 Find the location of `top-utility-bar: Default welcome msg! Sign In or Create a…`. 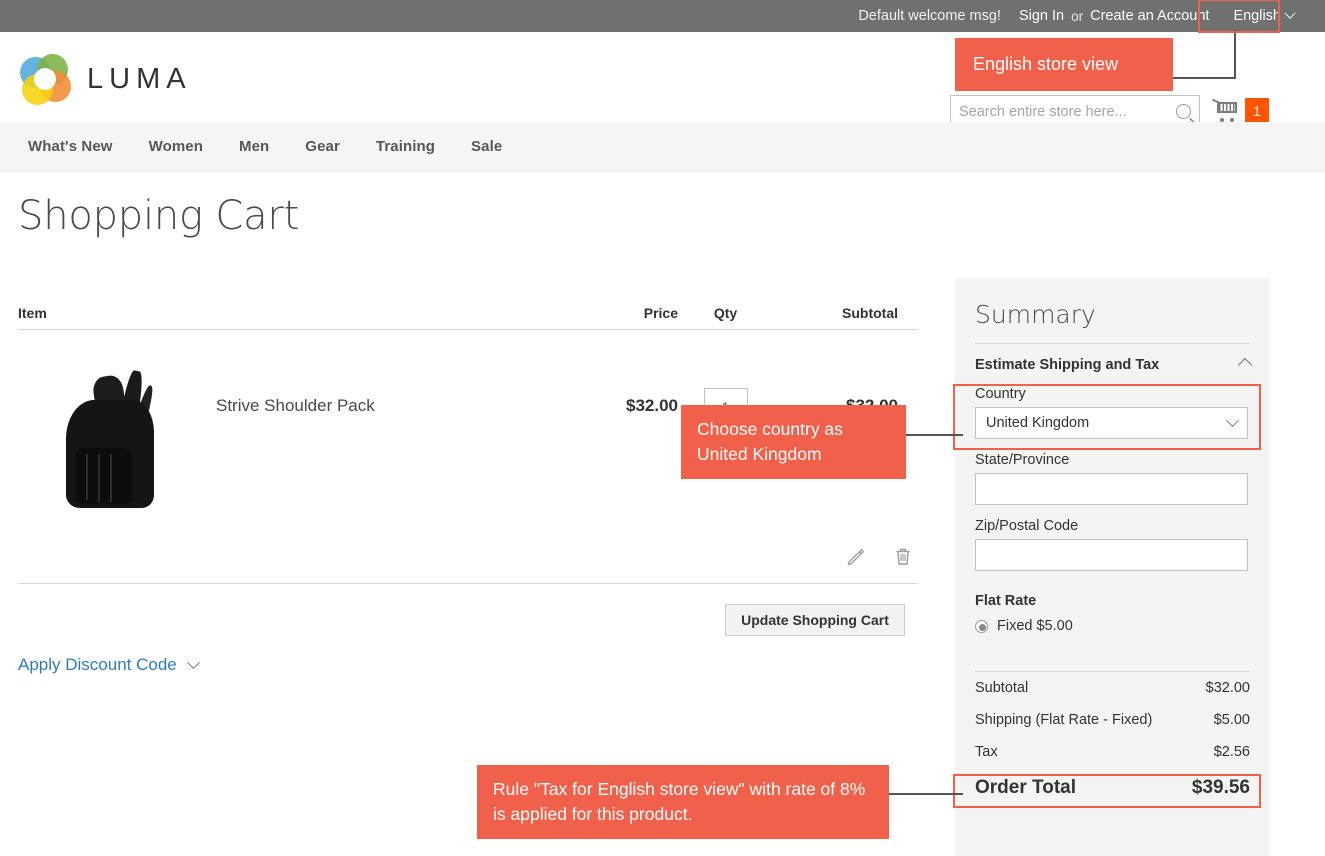

top-utility-bar: Default welcome msg! Sign In or Create a… is located at coordinates (662, 16).